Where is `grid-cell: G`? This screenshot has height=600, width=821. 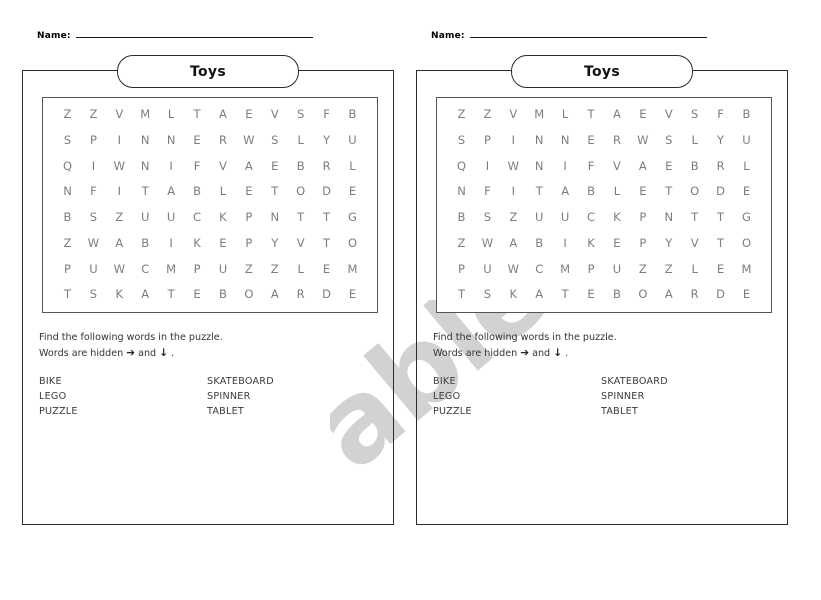
grid-cell: G is located at coordinates (746, 217).